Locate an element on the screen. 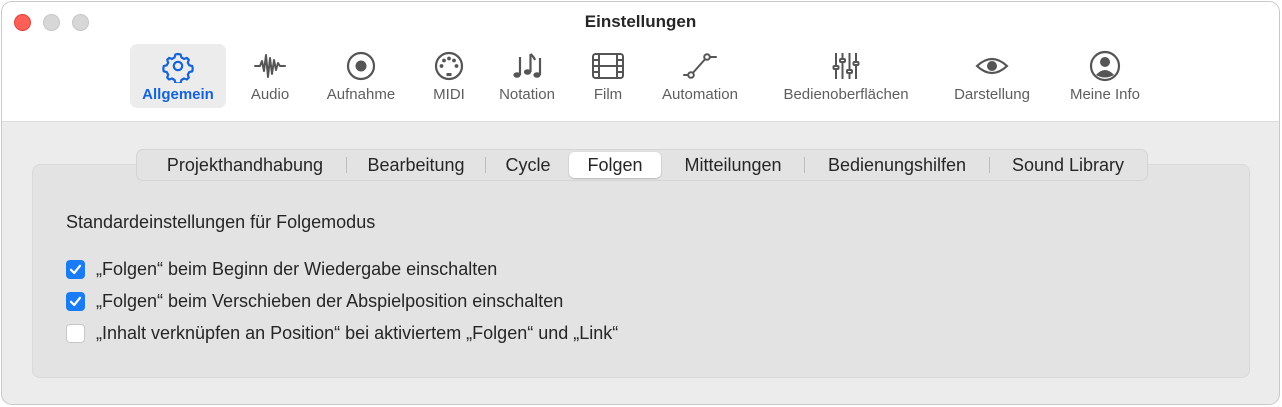 This screenshot has height=407, width=1282. toolbar-item-audio: Audio is located at coordinates (270, 76).